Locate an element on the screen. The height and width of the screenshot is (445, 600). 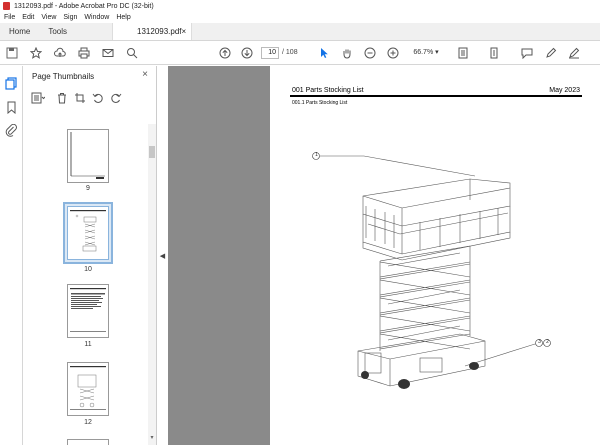
acrobat-icon is located at coordinates (6, 6).